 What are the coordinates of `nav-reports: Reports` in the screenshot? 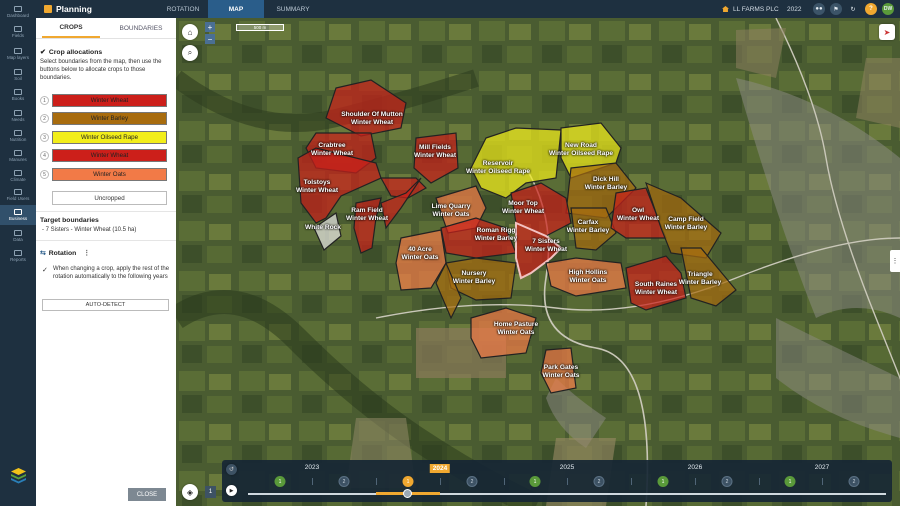 It's located at (18, 256).